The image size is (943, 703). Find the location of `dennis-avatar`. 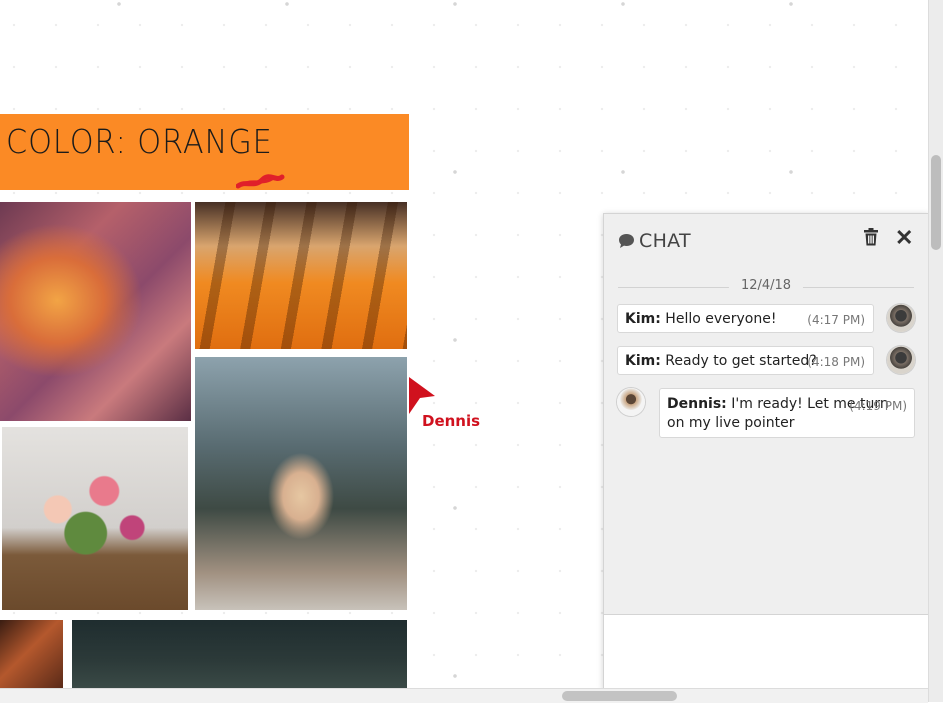

dennis-avatar is located at coordinates (631, 402).